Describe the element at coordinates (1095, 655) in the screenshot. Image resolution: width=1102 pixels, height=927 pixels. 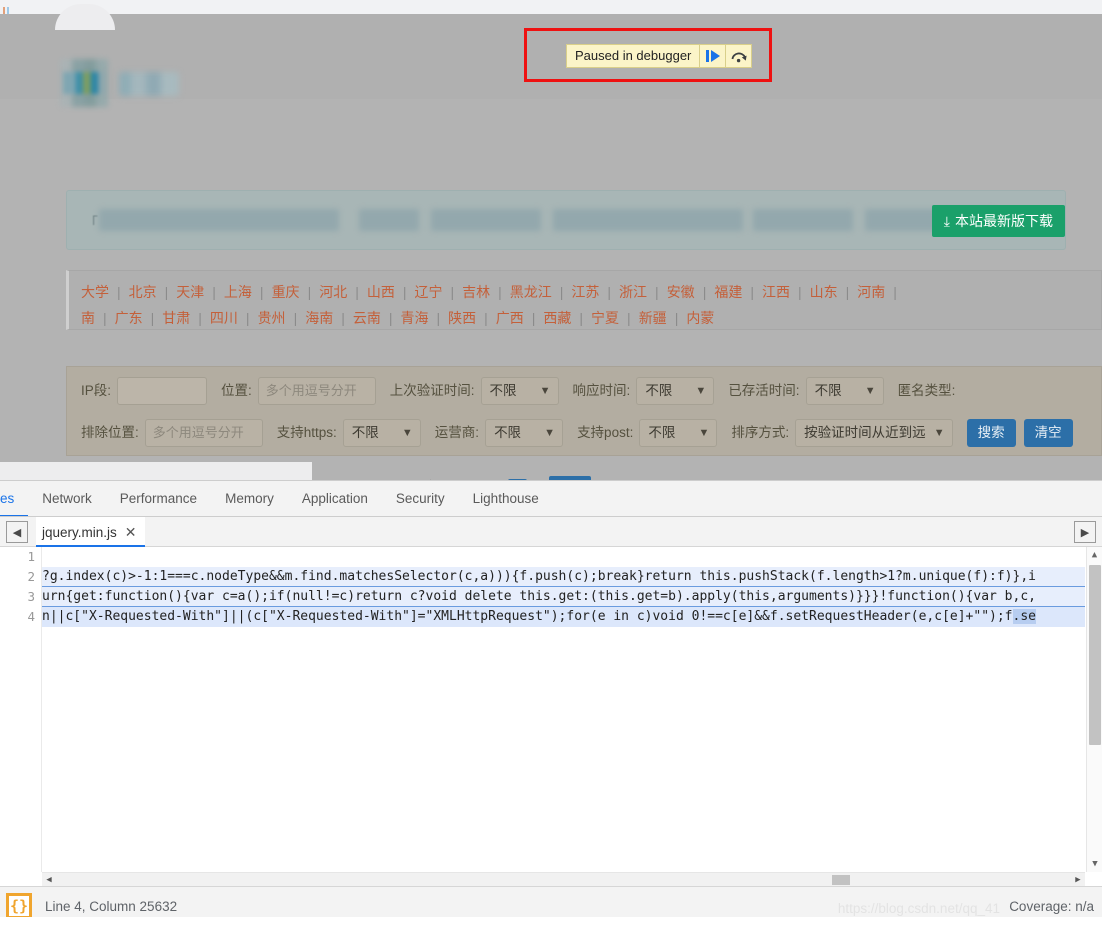
I see `vertical-scroll-thumb` at that location.